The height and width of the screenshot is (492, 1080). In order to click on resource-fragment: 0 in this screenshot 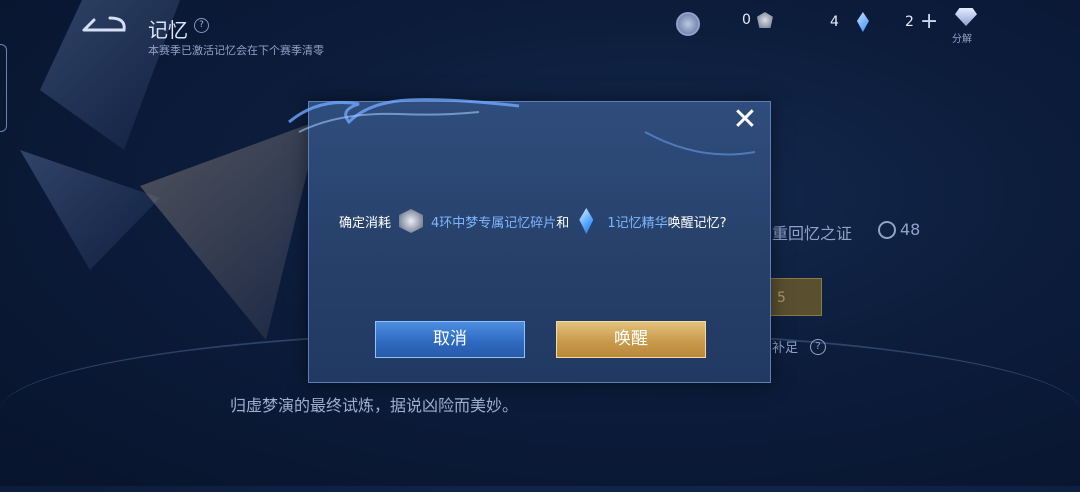, I will do `click(757, 20)`.